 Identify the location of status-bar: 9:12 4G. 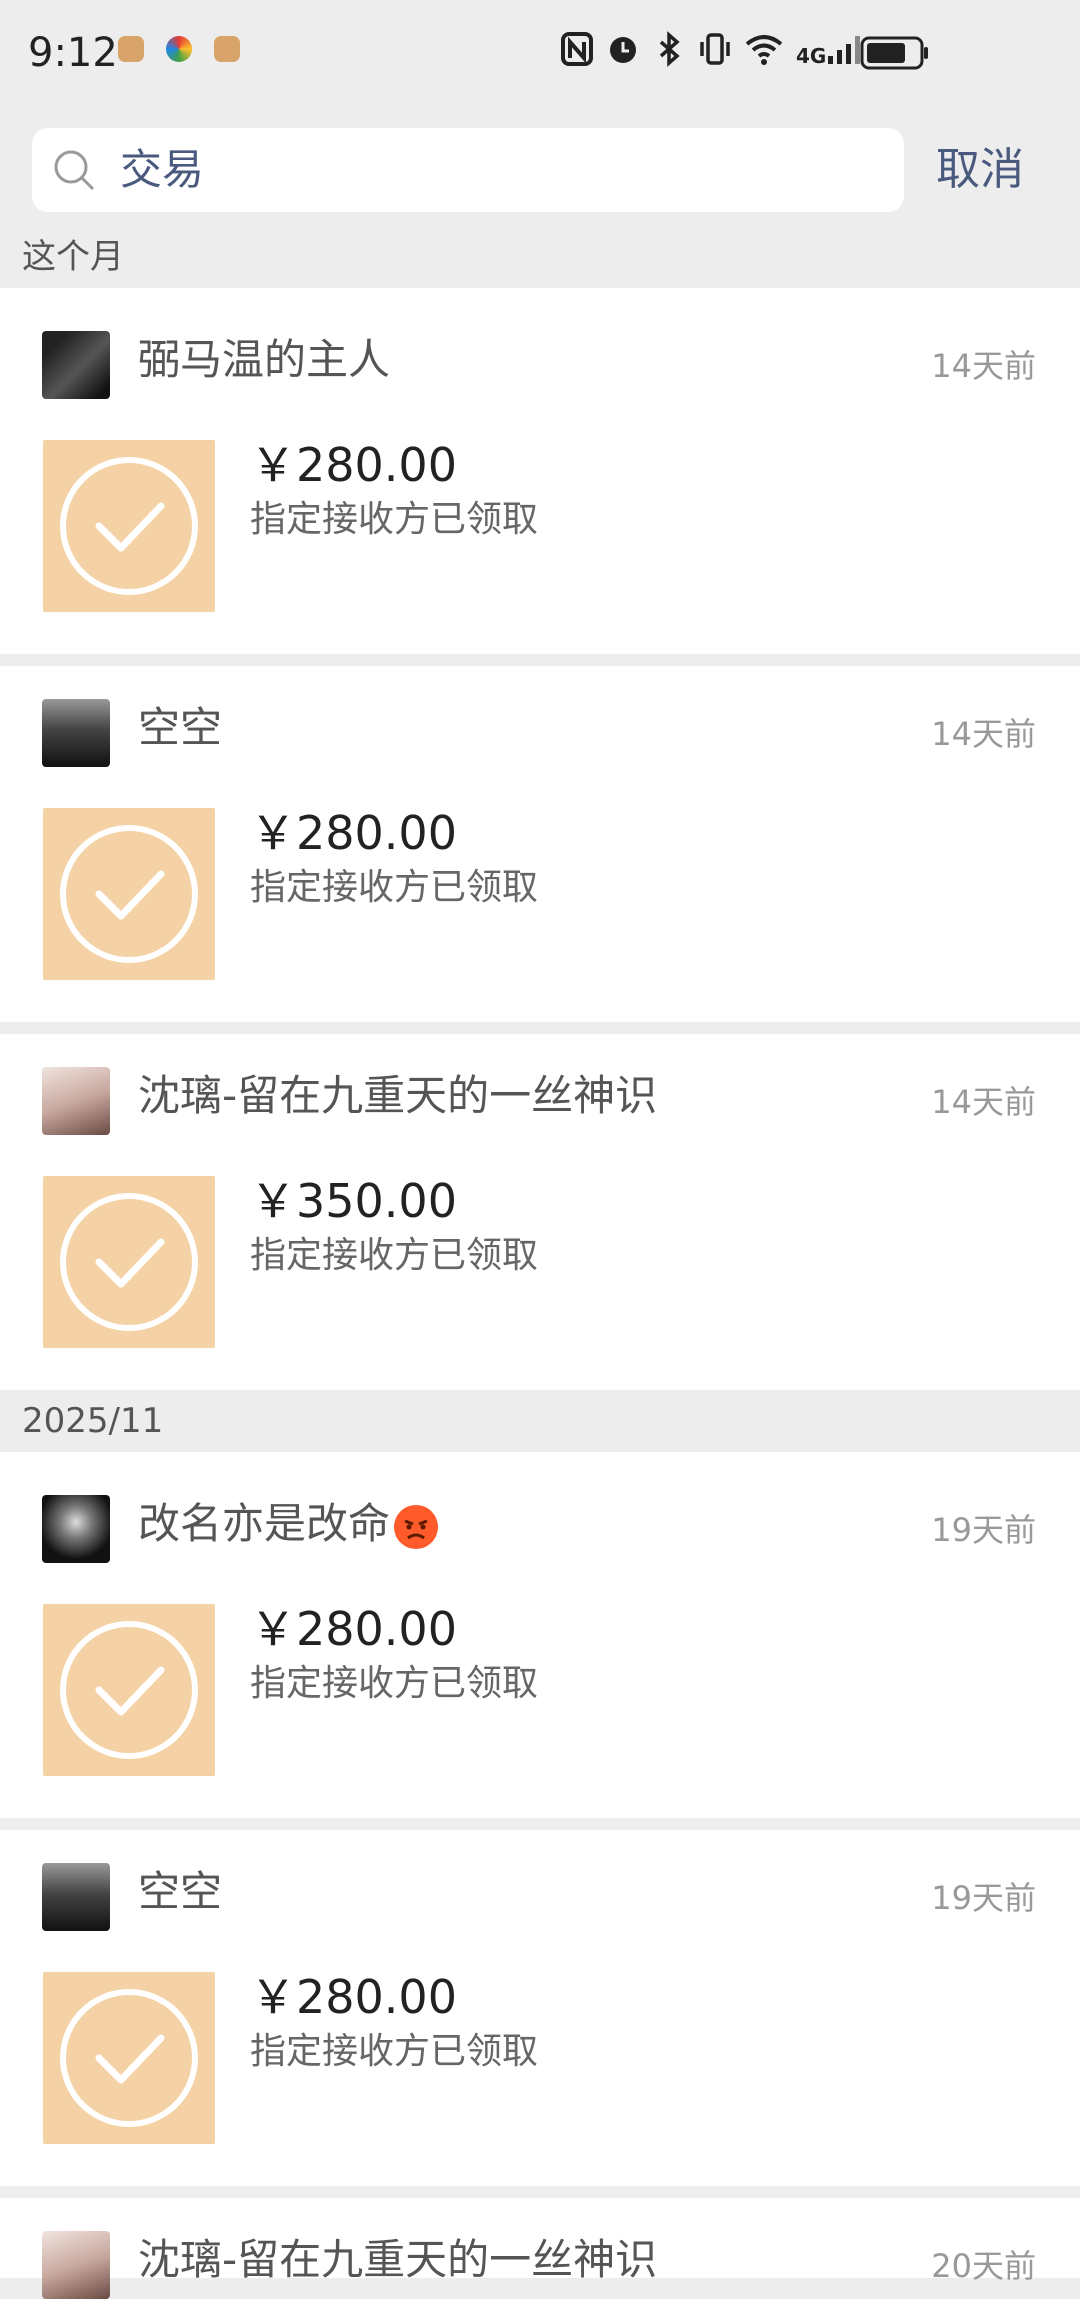
(540, 55).